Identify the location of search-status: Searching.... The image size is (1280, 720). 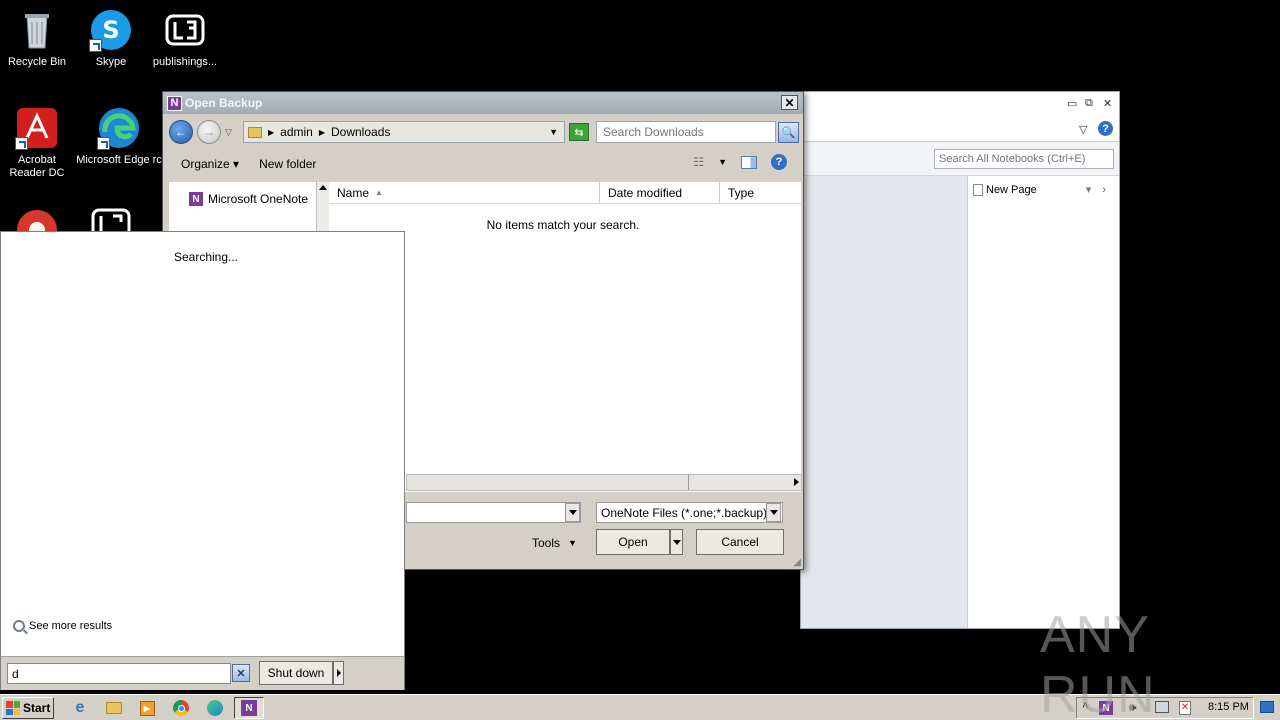
(206, 257).